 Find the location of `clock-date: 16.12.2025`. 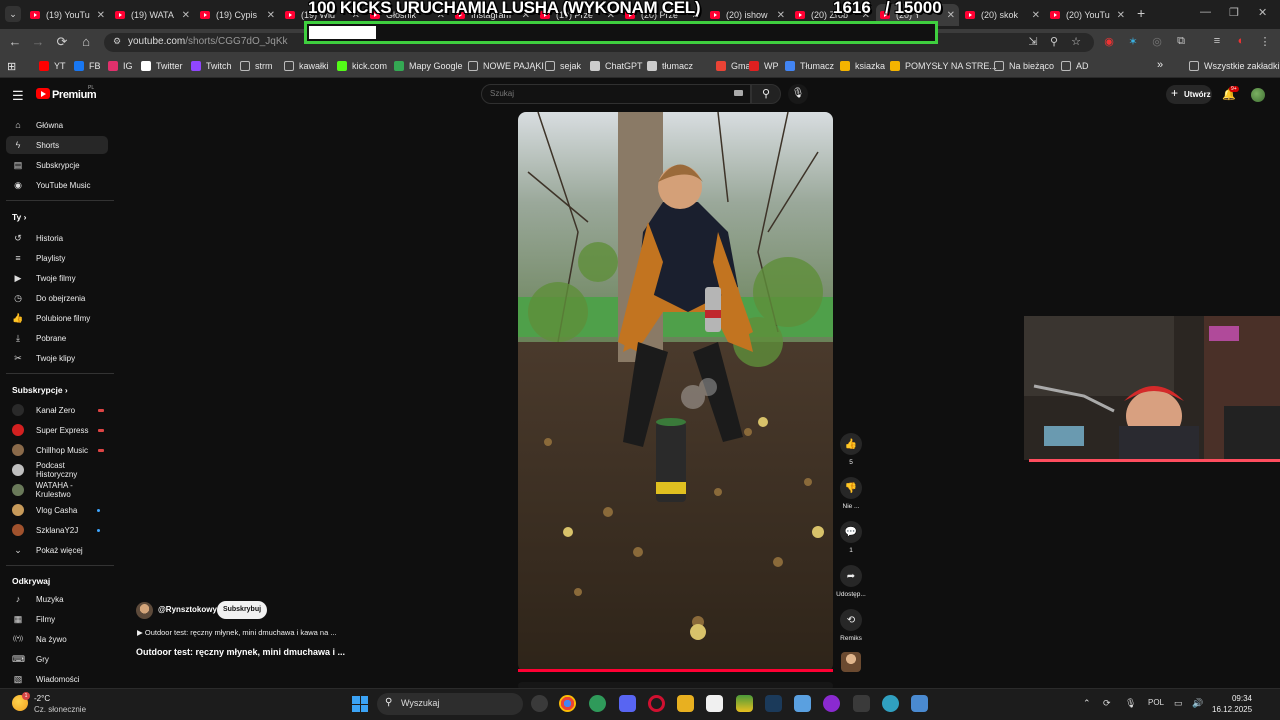

clock-date: 16.12.2025 is located at coordinates (1232, 709).